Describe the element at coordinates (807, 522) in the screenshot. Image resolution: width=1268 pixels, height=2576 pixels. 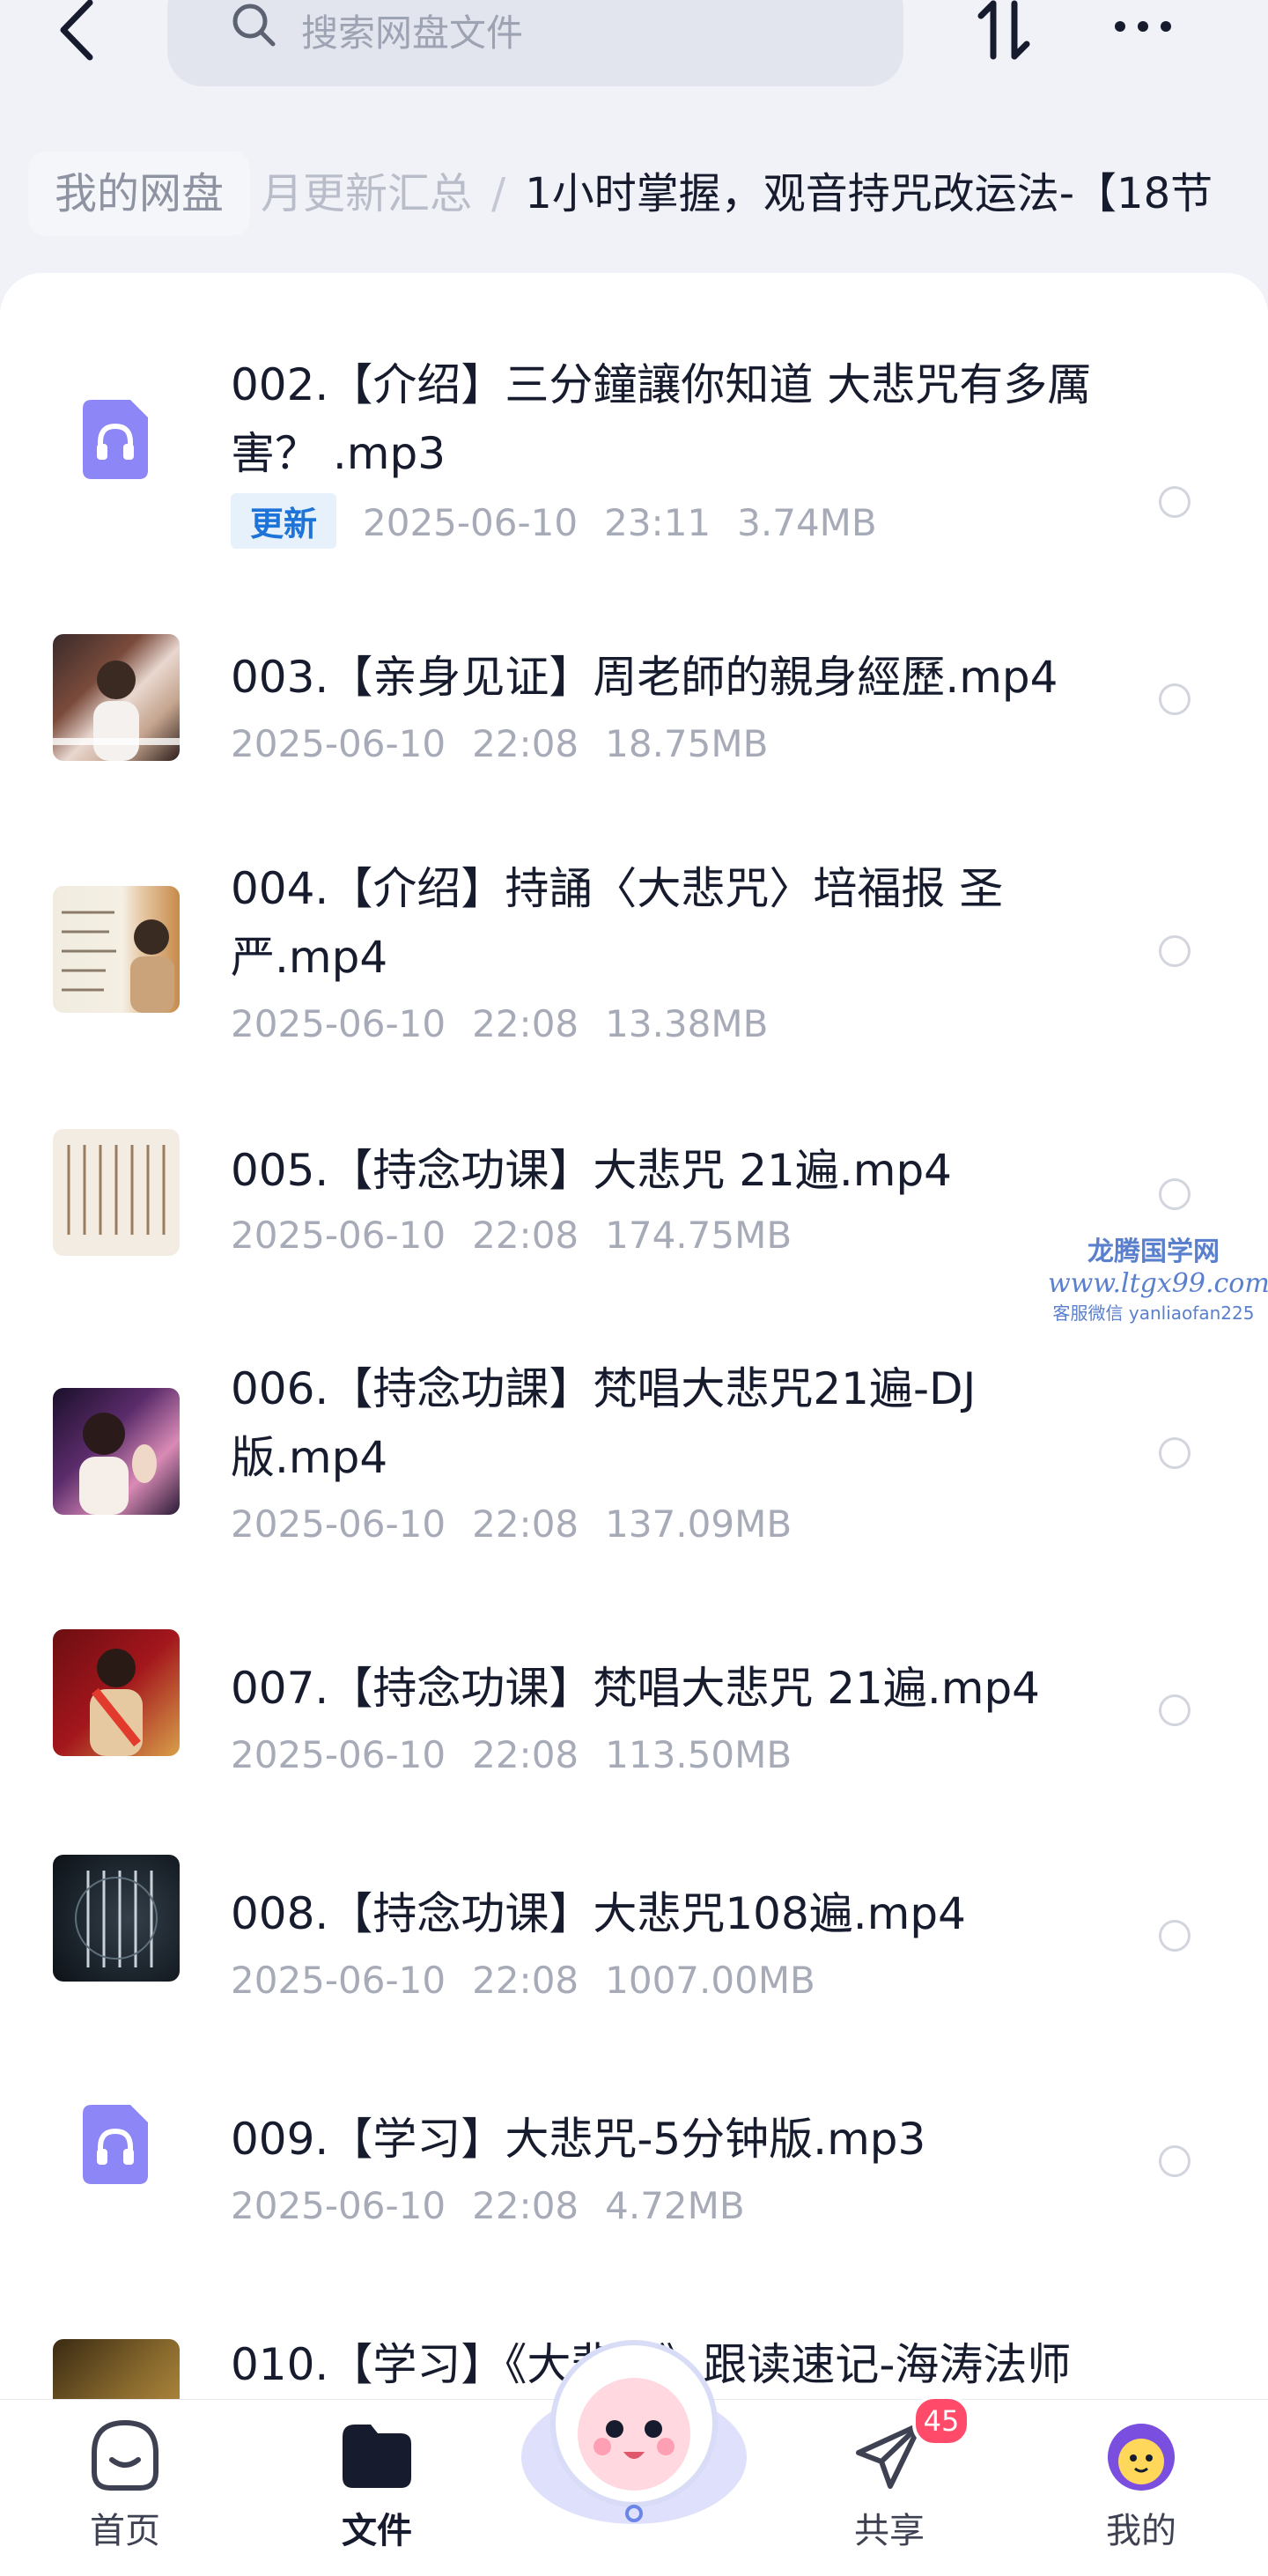
I see `file-size: 3.74MB` at that location.